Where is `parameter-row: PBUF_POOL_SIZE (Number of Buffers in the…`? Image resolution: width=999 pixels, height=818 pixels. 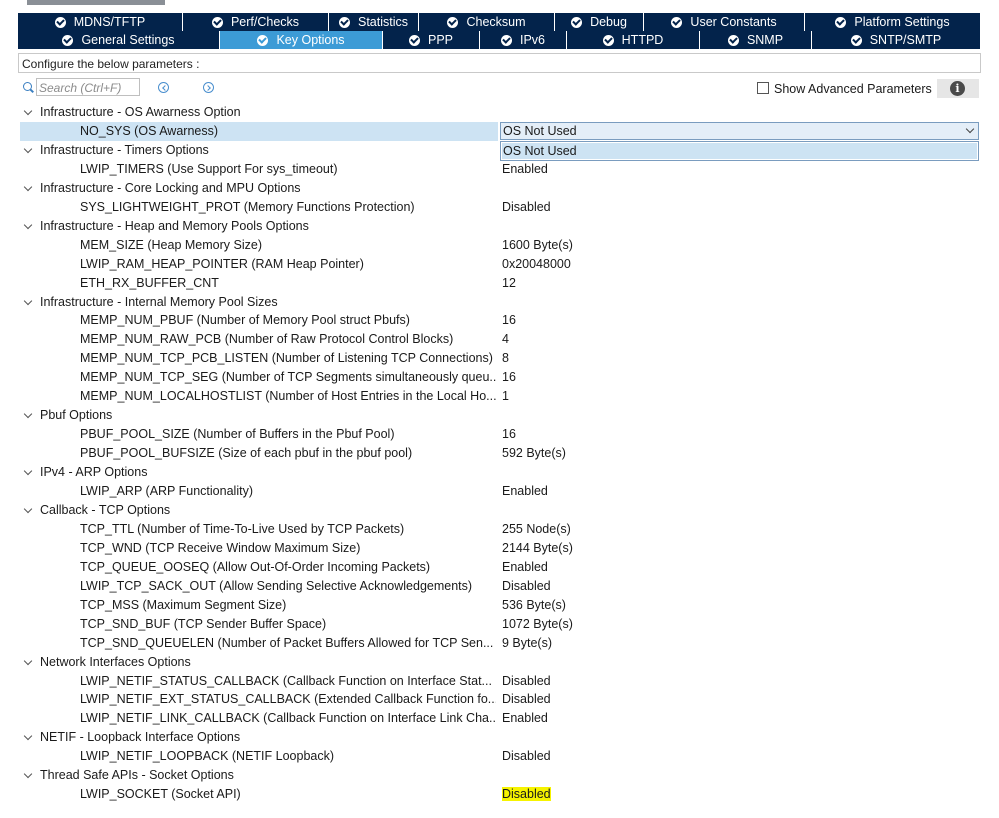 parameter-row: PBUF_POOL_SIZE (Number of Buffers in the… is located at coordinates (499, 434).